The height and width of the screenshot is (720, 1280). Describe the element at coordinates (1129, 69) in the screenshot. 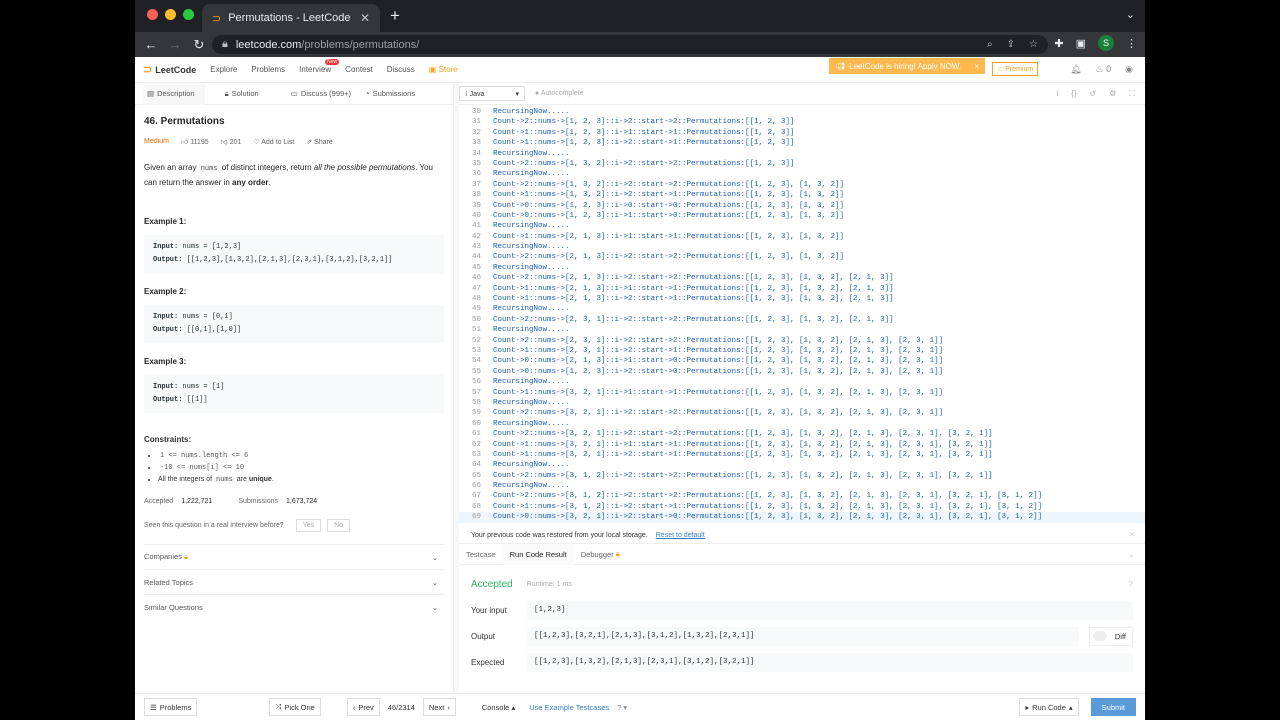

I see `user-avatar-icon: ◉` at that location.